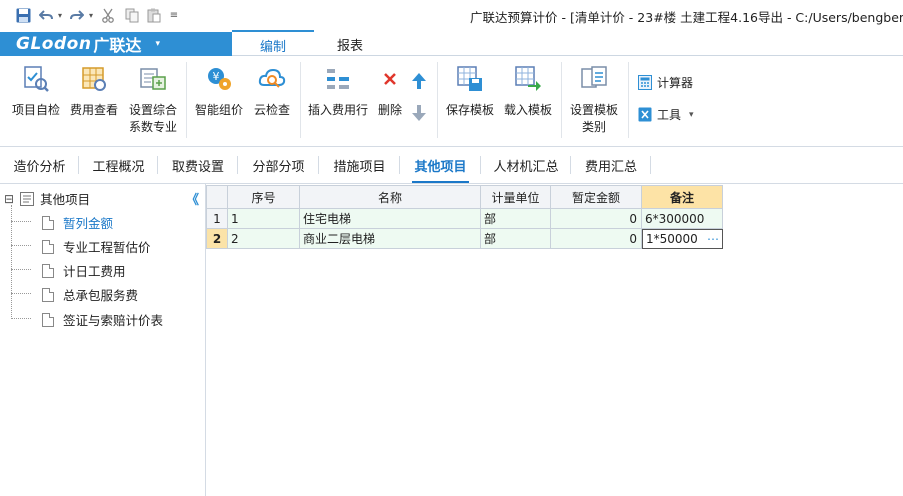 The width and height of the screenshot is (903, 496). What do you see at coordinates (153, 100) in the screenshot?
I see `set-coefficient-button: 设置综合 系数专业` at bounding box center [153, 100].